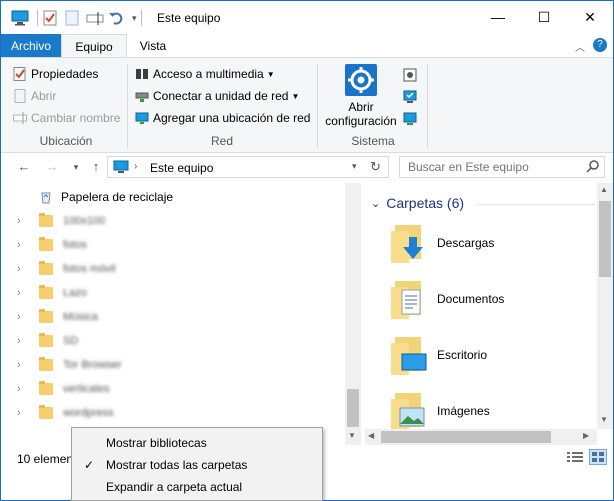 This screenshot has width=614, height=501. Describe the element at coordinates (493, 167) in the screenshot. I see `search-input` at that location.